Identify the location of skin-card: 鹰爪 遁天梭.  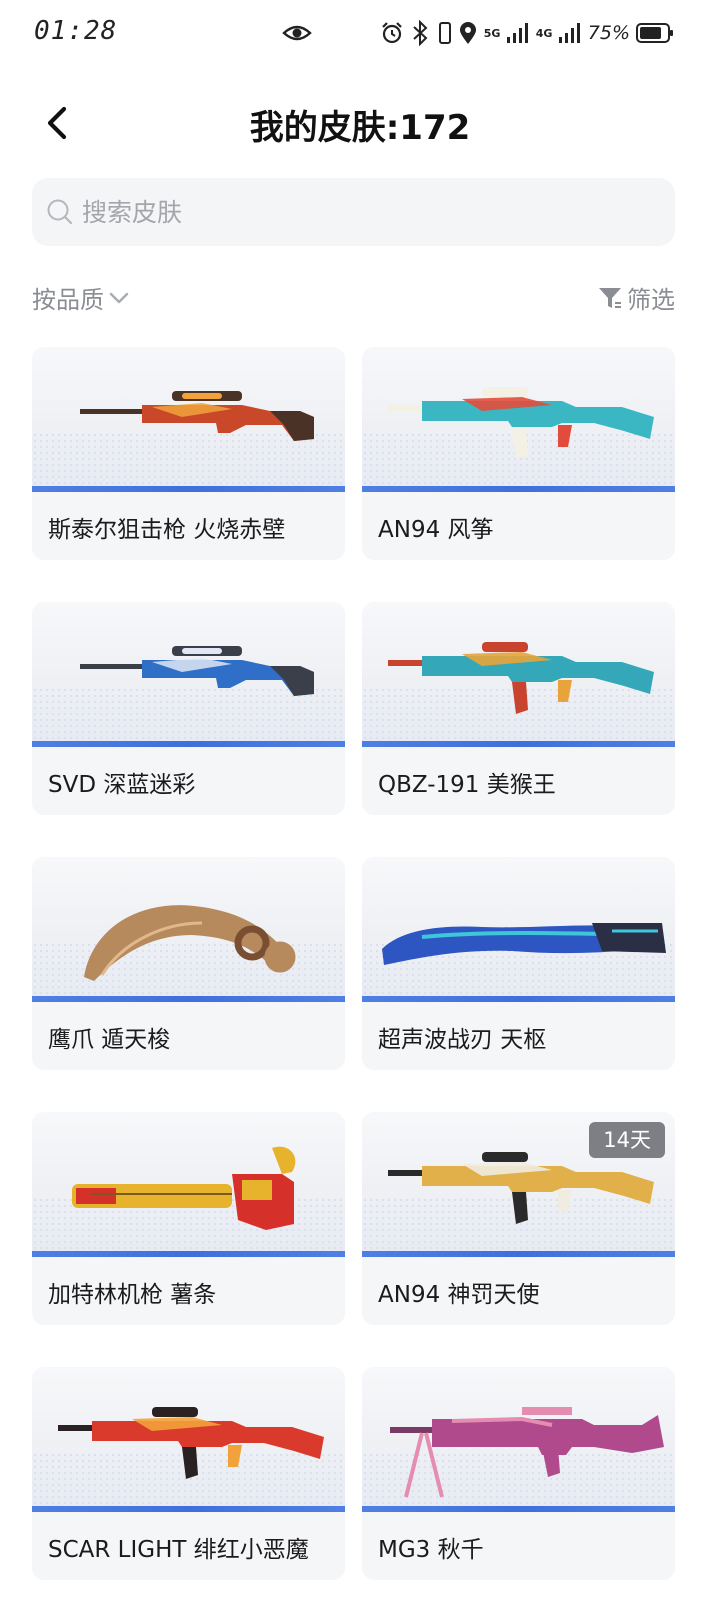
(188, 963).